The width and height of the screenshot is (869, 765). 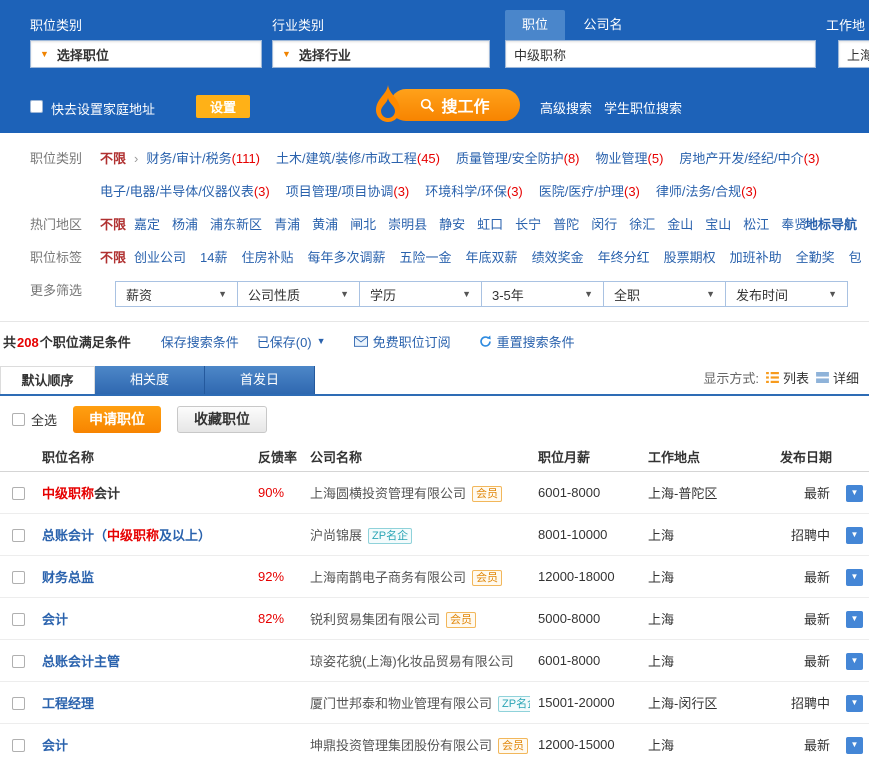 What do you see at coordinates (381, 54) in the screenshot?
I see `industry-select-dropdown: ▼ 选择行业` at bounding box center [381, 54].